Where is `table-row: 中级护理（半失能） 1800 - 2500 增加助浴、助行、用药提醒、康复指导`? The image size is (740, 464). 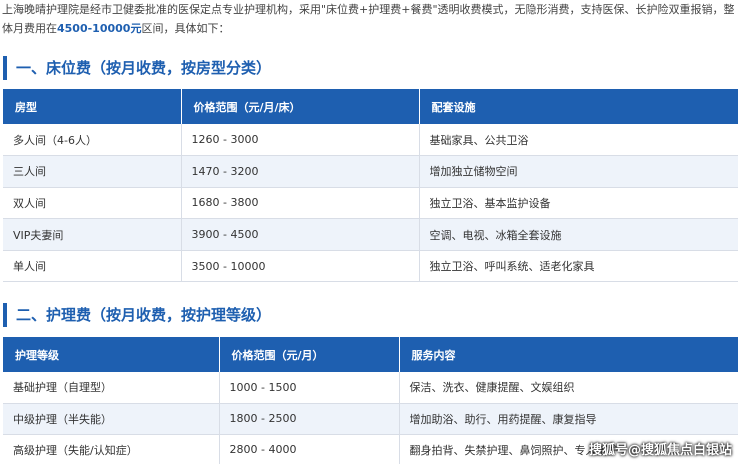 table-row: 中级护理（半失能） 1800 - 2500 增加助浴、助行、用药提醒、康复指导 is located at coordinates (370, 419).